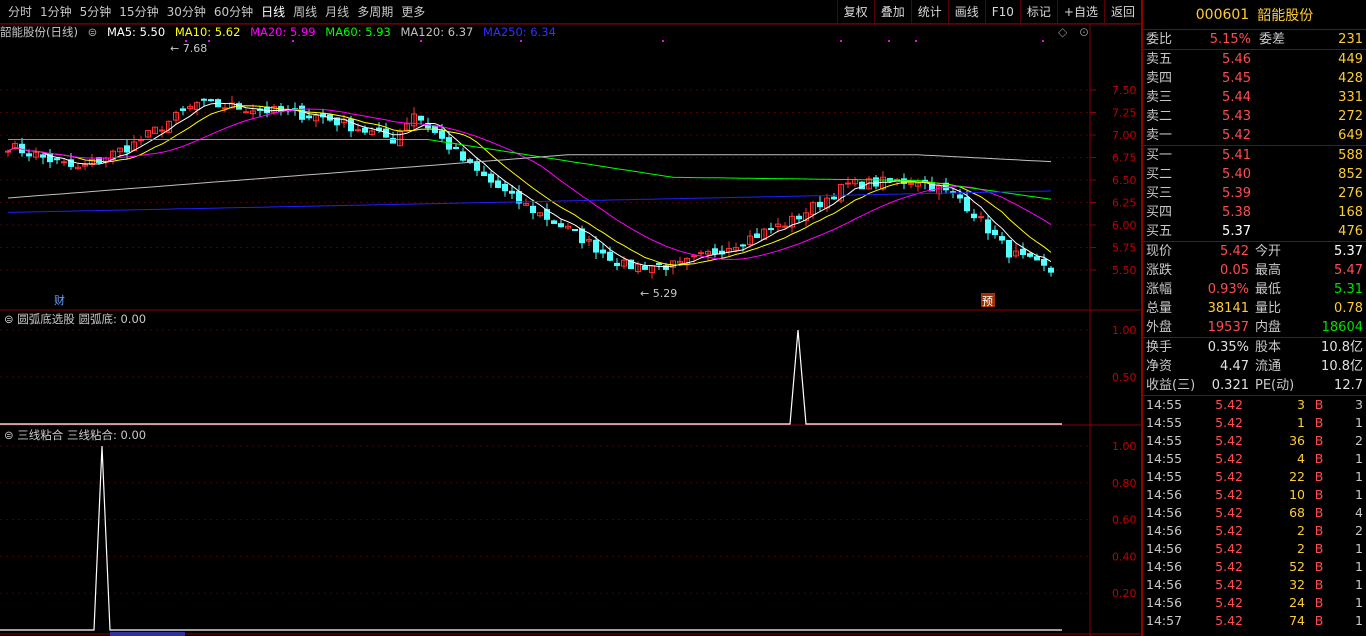  What do you see at coordinates (1268, 327) in the screenshot?
I see `stat-label: 内盘` at bounding box center [1268, 327].